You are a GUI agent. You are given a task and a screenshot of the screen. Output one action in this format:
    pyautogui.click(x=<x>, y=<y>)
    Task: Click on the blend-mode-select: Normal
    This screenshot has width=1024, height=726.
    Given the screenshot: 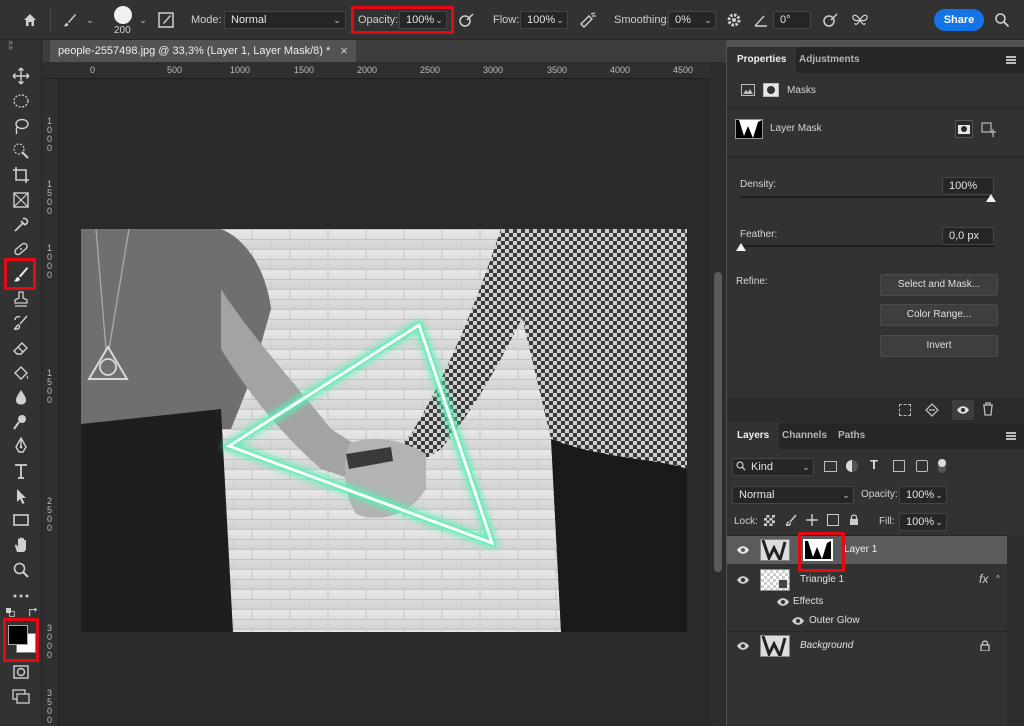 What is the action you would take?
    pyautogui.click(x=793, y=495)
    